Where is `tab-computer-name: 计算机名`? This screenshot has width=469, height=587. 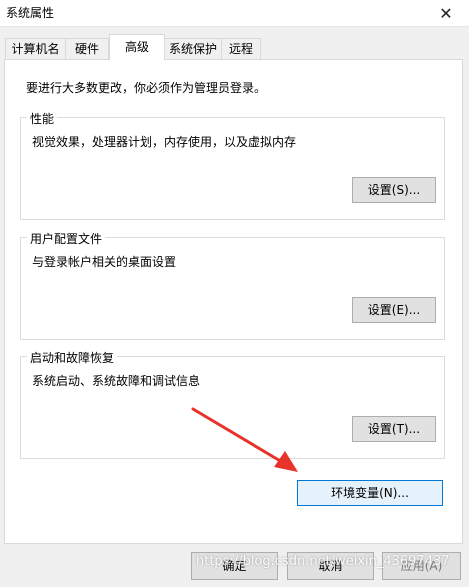 tab-computer-name: 计算机名 is located at coordinates (35, 48).